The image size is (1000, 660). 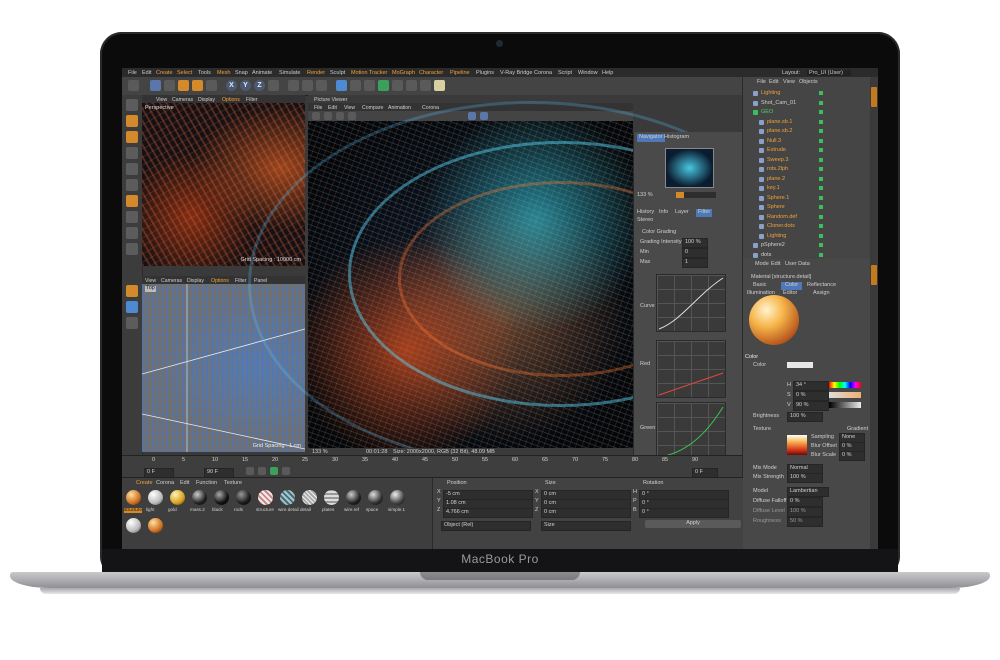 I want to click on object-row: Sweep.3, so click(x=811, y=160).